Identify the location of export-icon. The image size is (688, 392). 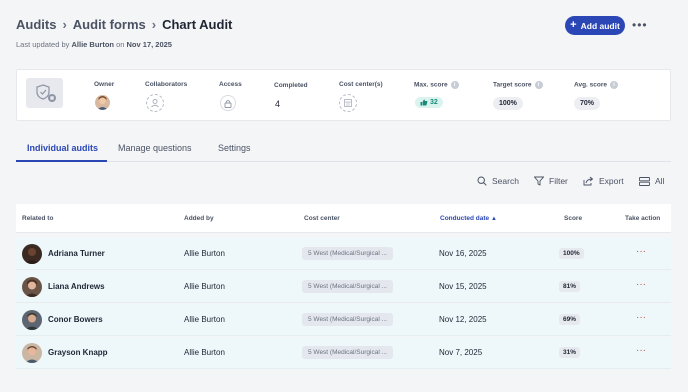
(588, 181).